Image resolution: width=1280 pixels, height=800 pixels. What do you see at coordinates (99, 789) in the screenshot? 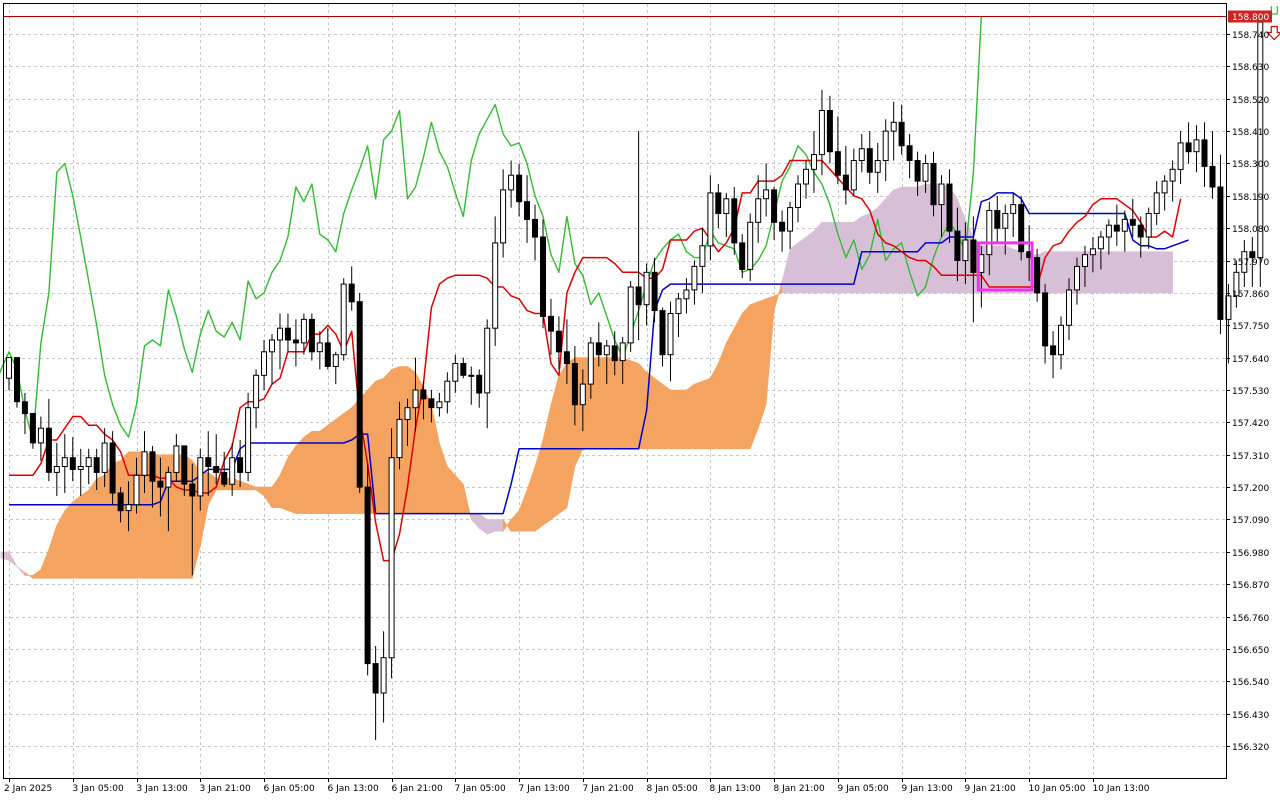
I see `x-tick-label: 3 Jan 05:00` at bounding box center [99, 789].